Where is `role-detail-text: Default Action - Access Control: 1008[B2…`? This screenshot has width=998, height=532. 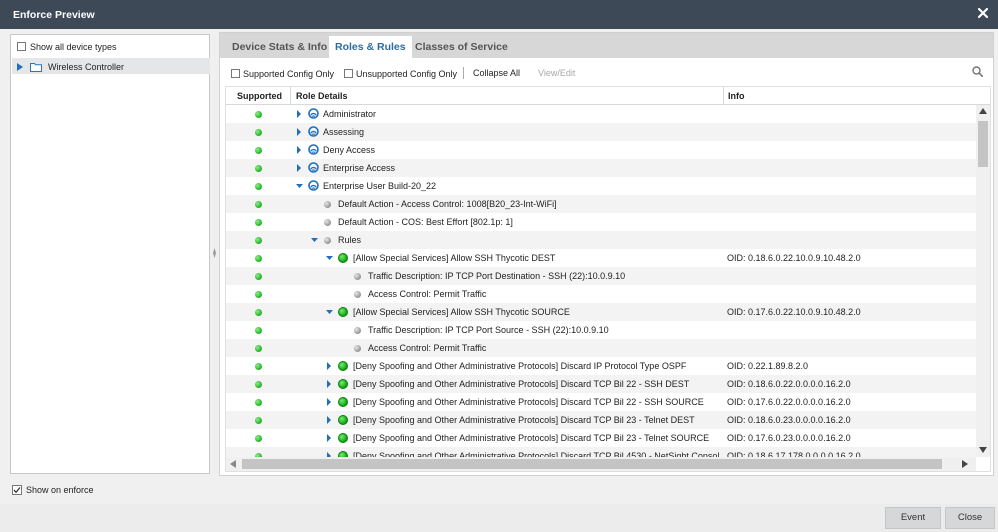 role-detail-text: Default Action - Access Control: 1008[B2… is located at coordinates (447, 204).